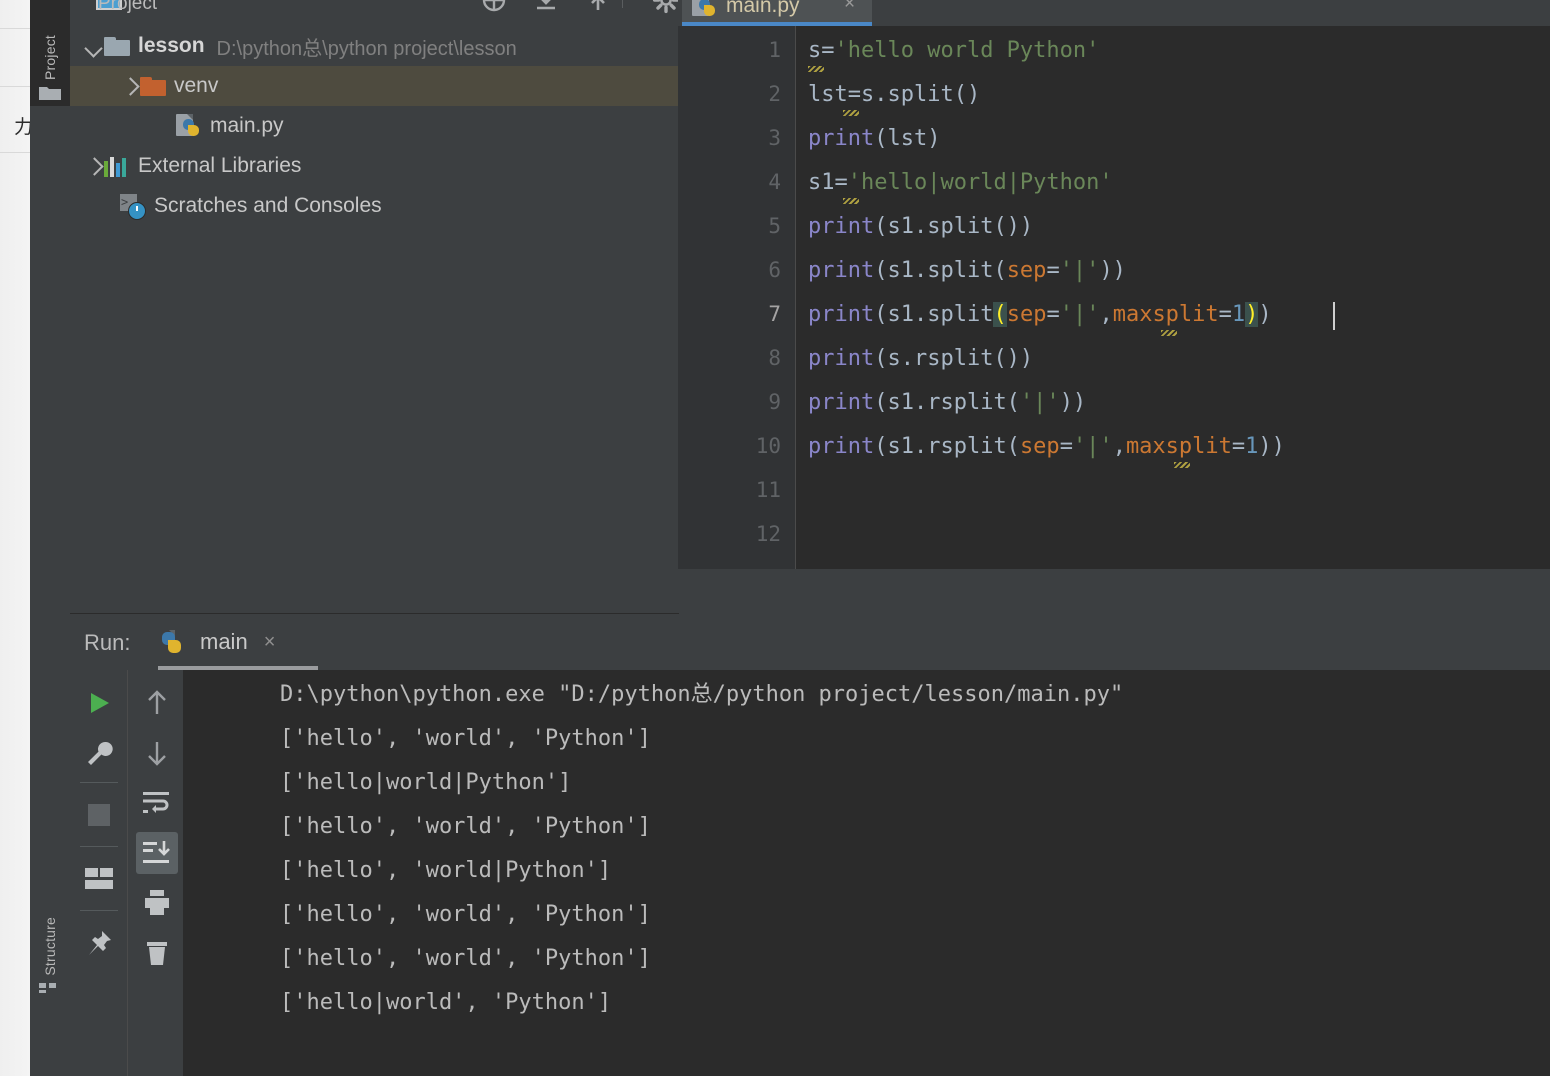  I want to click on python-icon, so click(171, 642).